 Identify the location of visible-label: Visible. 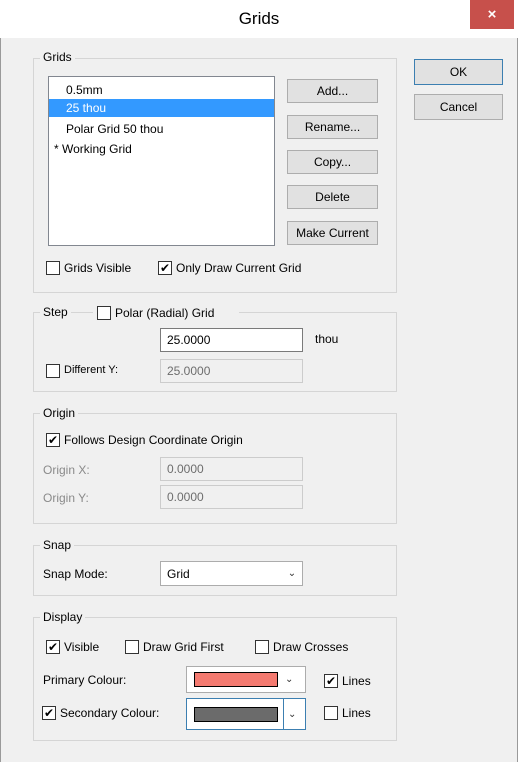
(82, 647).